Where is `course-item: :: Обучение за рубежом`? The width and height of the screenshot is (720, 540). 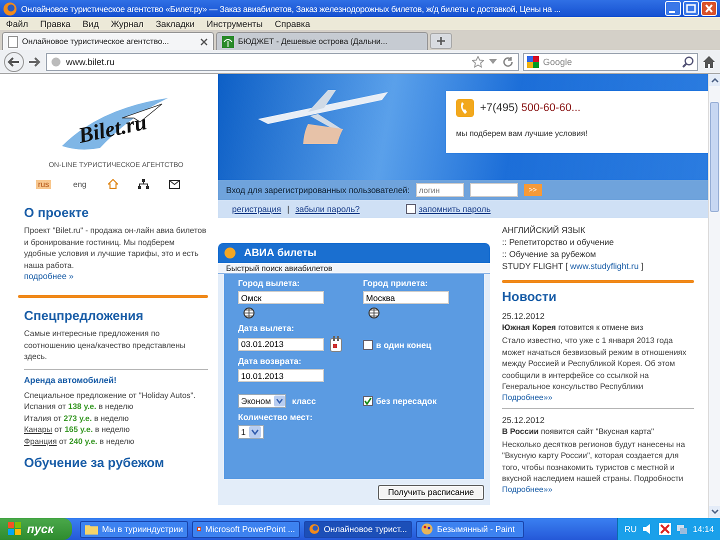 course-item: :: Обучение за рубежом is located at coordinates (549, 254).